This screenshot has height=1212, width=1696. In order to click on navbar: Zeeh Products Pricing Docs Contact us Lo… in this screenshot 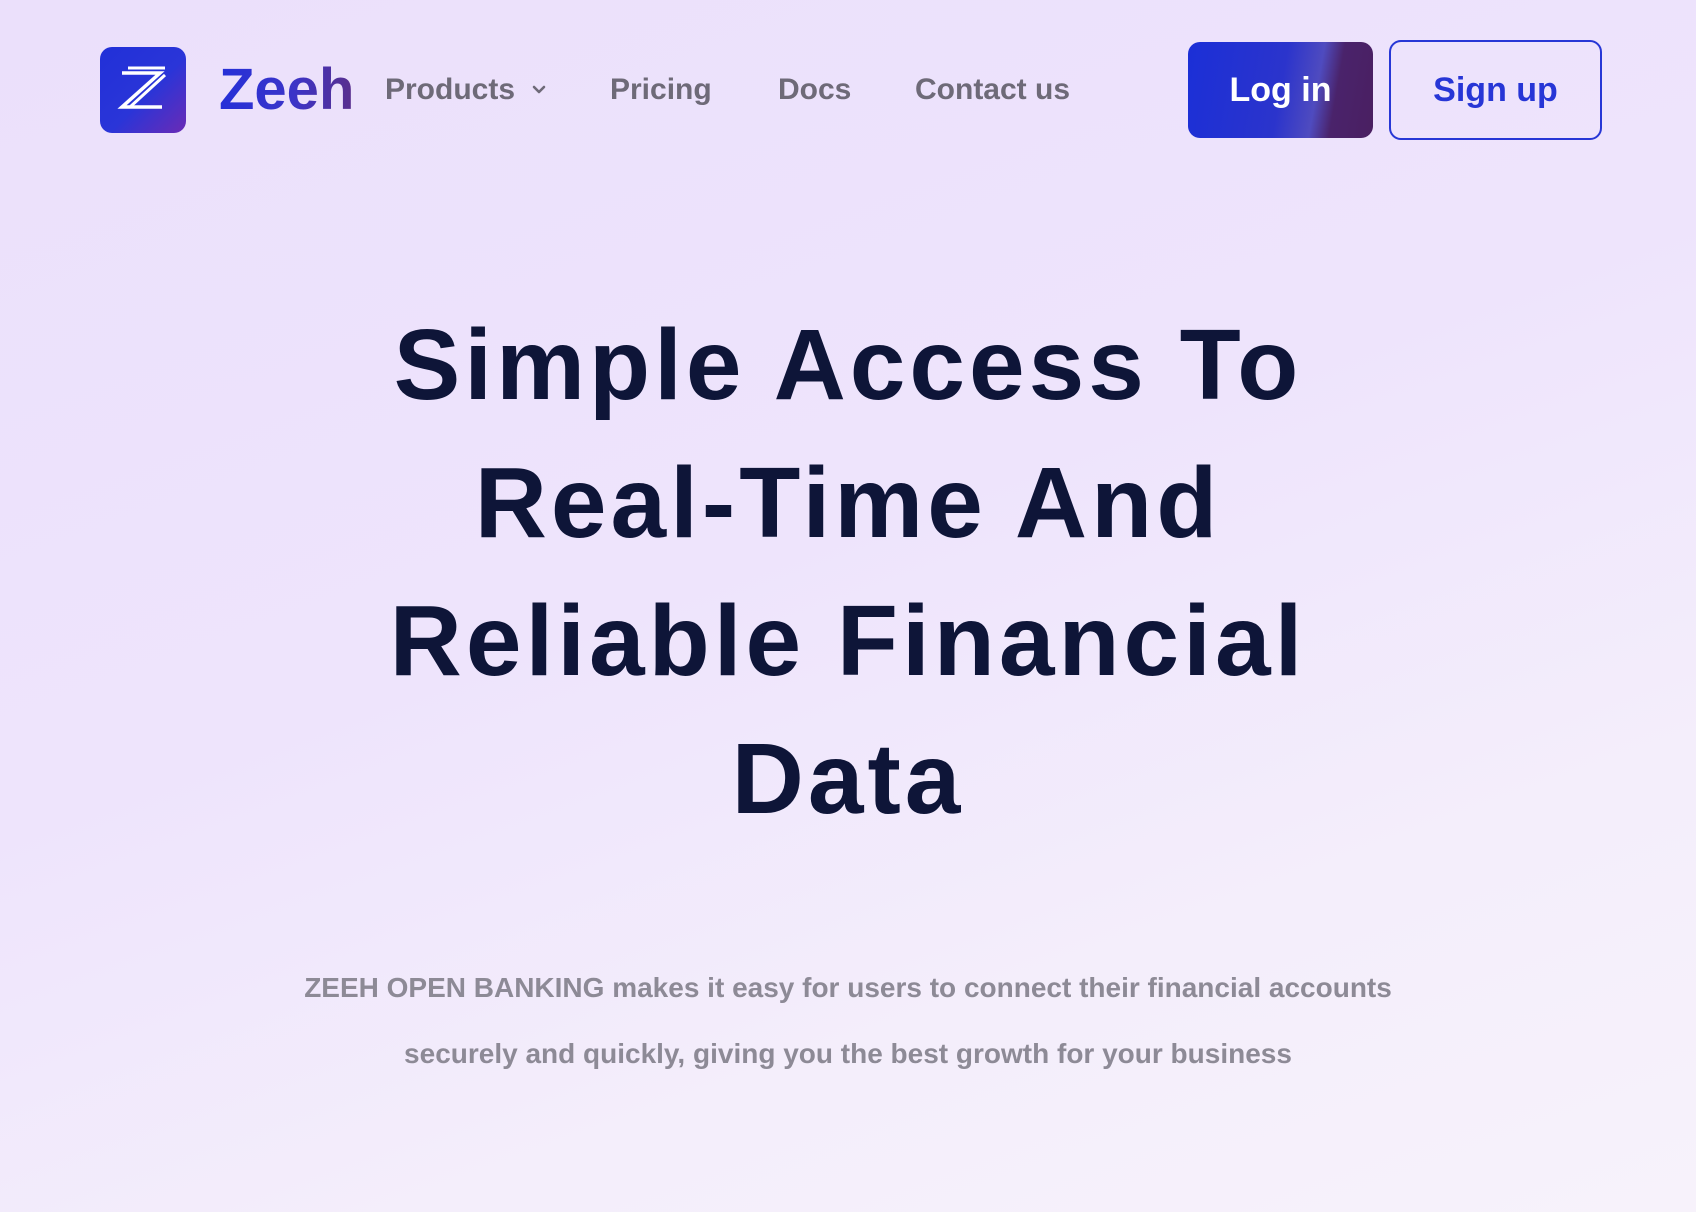, I will do `click(848, 90)`.